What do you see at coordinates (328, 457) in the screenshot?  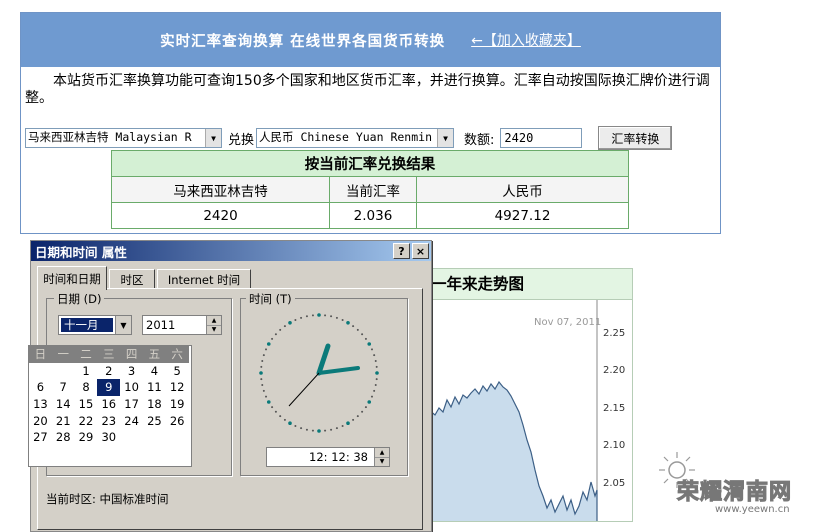 I see `time-stepper: 12: 12: 38 ▲ ▼` at bounding box center [328, 457].